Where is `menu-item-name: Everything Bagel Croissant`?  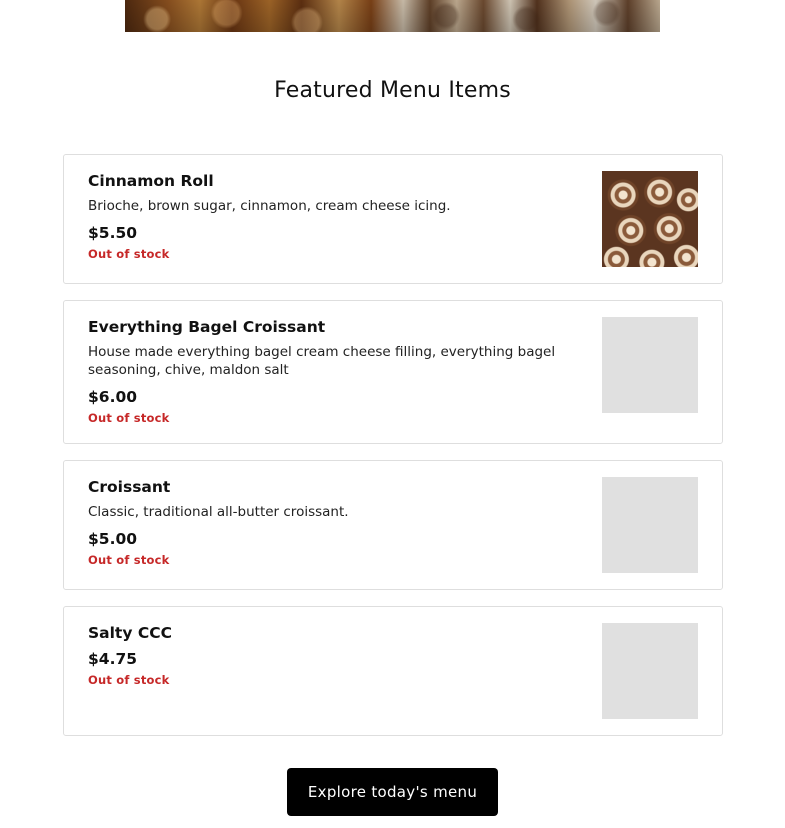
menu-item-name: Everything Bagel Croissant is located at coordinates (207, 327).